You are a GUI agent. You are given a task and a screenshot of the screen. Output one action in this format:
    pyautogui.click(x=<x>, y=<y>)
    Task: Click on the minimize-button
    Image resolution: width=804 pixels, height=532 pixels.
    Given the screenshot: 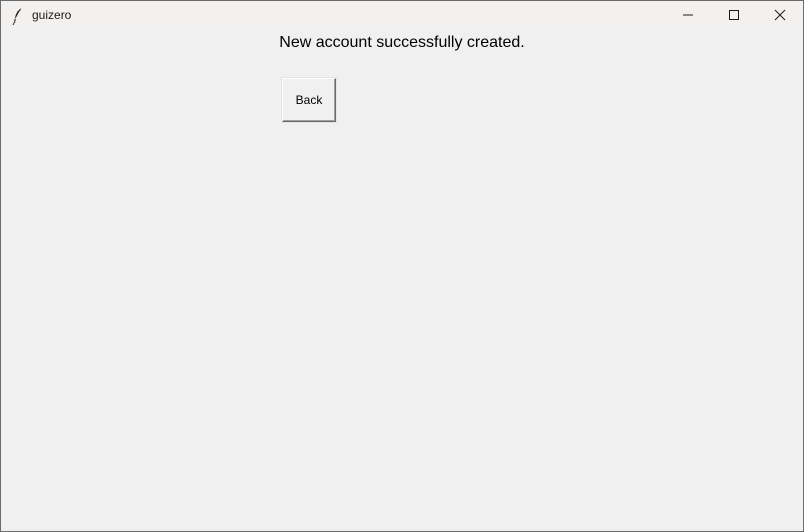 What is the action you would take?
    pyautogui.click(x=688, y=15)
    